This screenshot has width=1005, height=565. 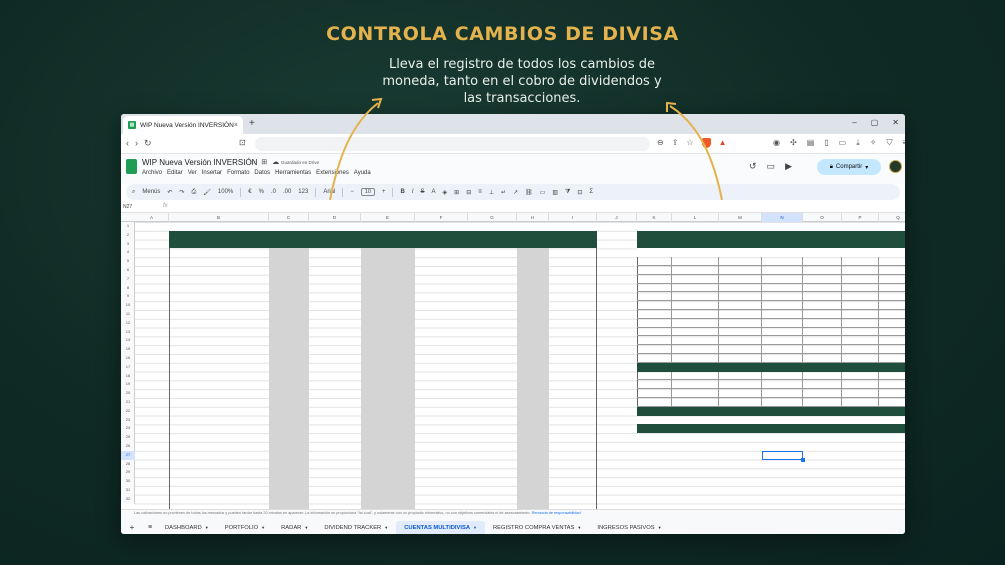 I want to click on merge-icon: ⊟, so click(x=468, y=192).